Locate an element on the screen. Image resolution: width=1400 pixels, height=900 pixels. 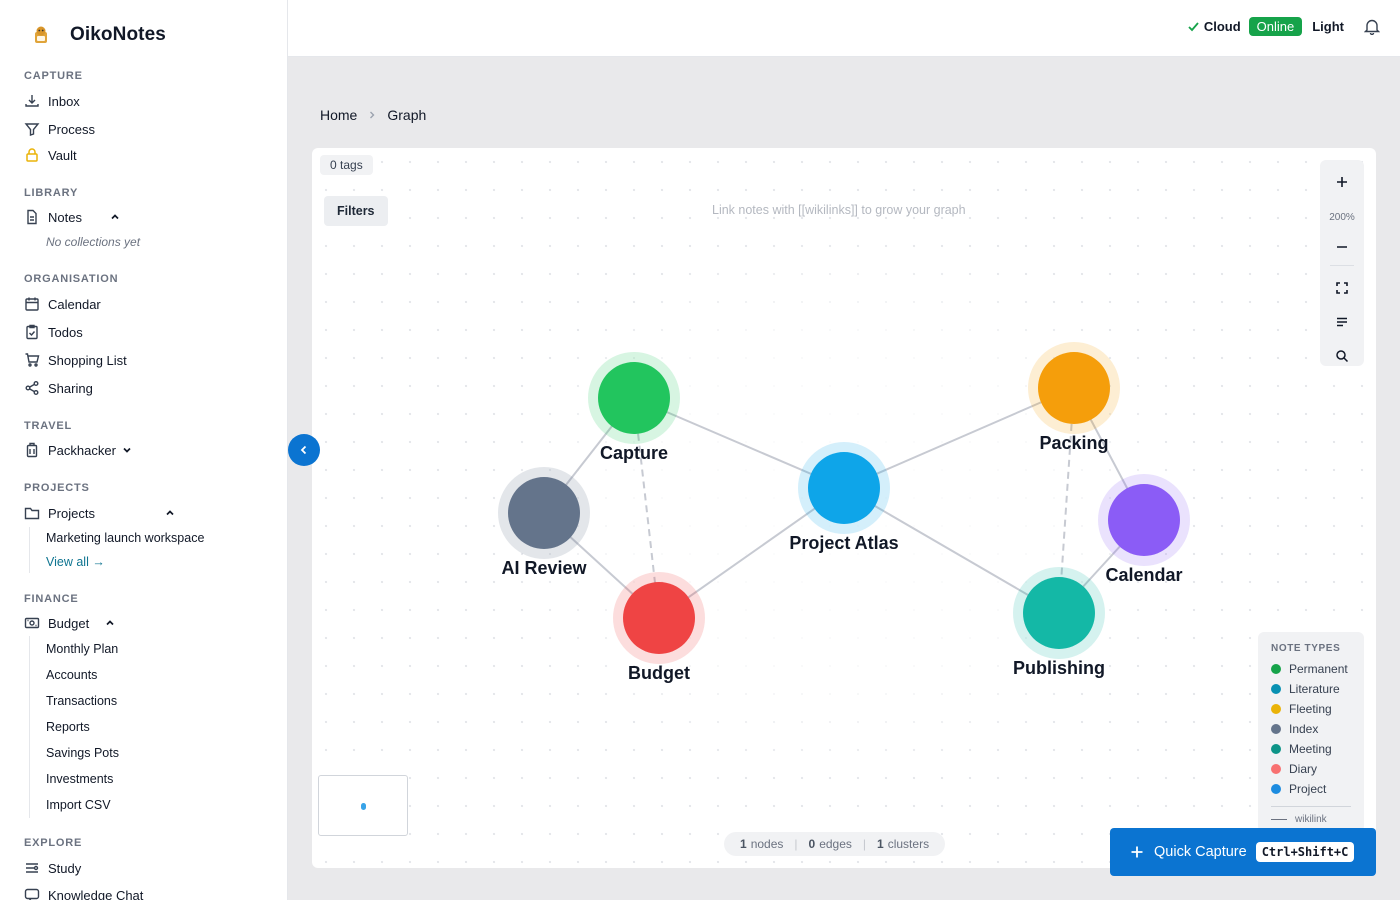
breadcrumb-home: Home is located at coordinates (338, 115).